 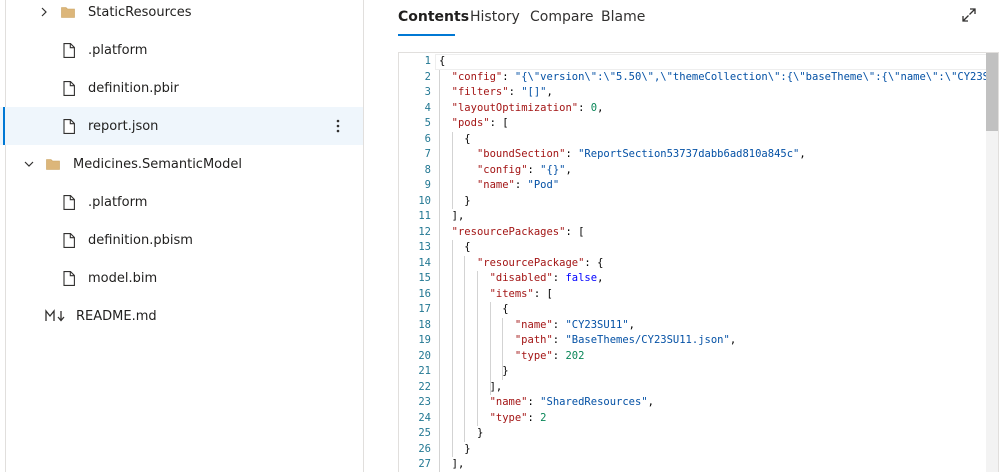 I want to click on line-number: 26, so click(x=424, y=448).